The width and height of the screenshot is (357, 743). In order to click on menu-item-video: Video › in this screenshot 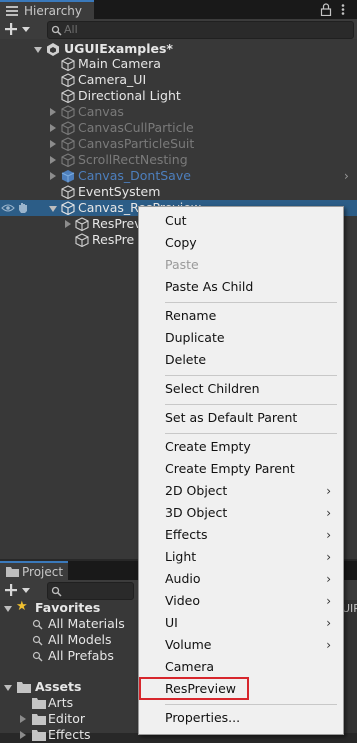, I will do `click(241, 601)`.